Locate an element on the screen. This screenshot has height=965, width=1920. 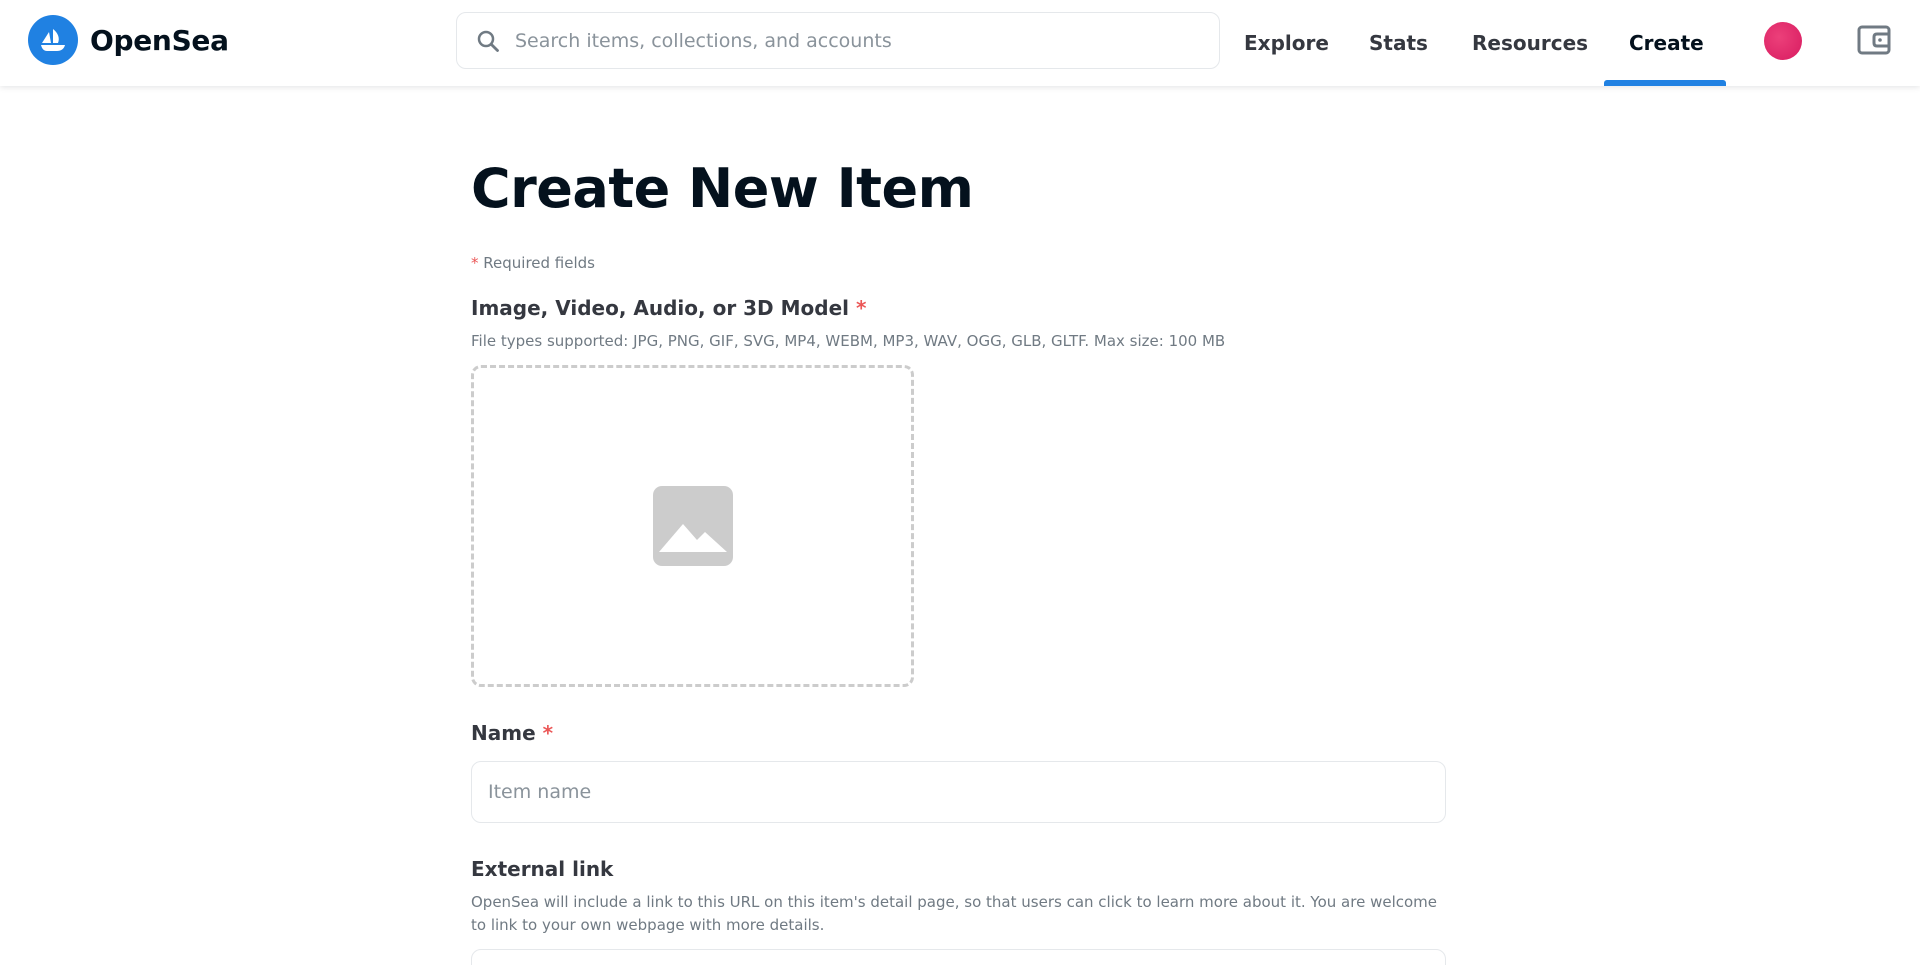
search-bar is located at coordinates (838, 40).